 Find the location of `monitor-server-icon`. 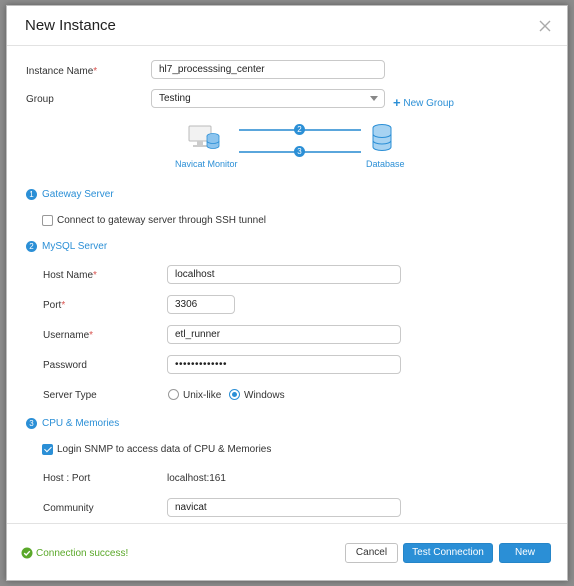

monitor-server-icon is located at coordinates (204, 137).